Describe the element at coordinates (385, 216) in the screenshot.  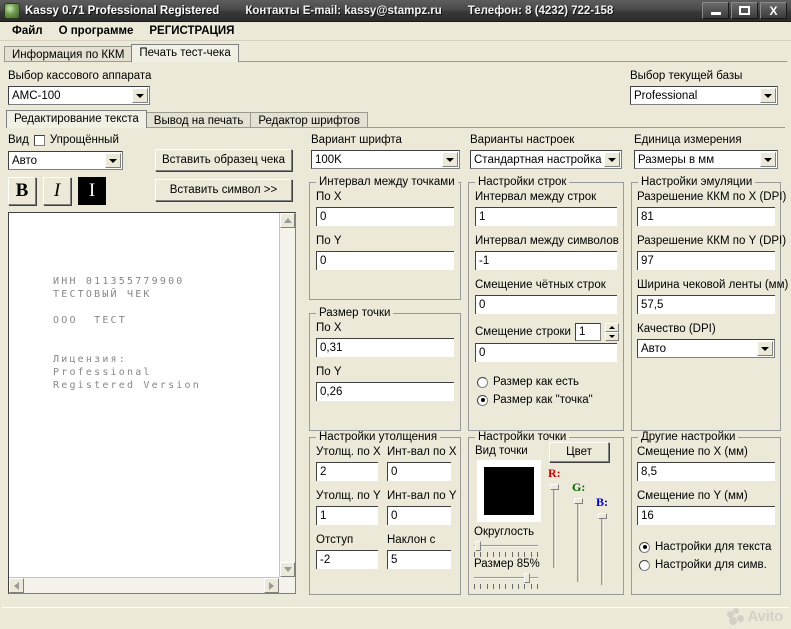
I see `dot-interval-x-input: 0` at that location.